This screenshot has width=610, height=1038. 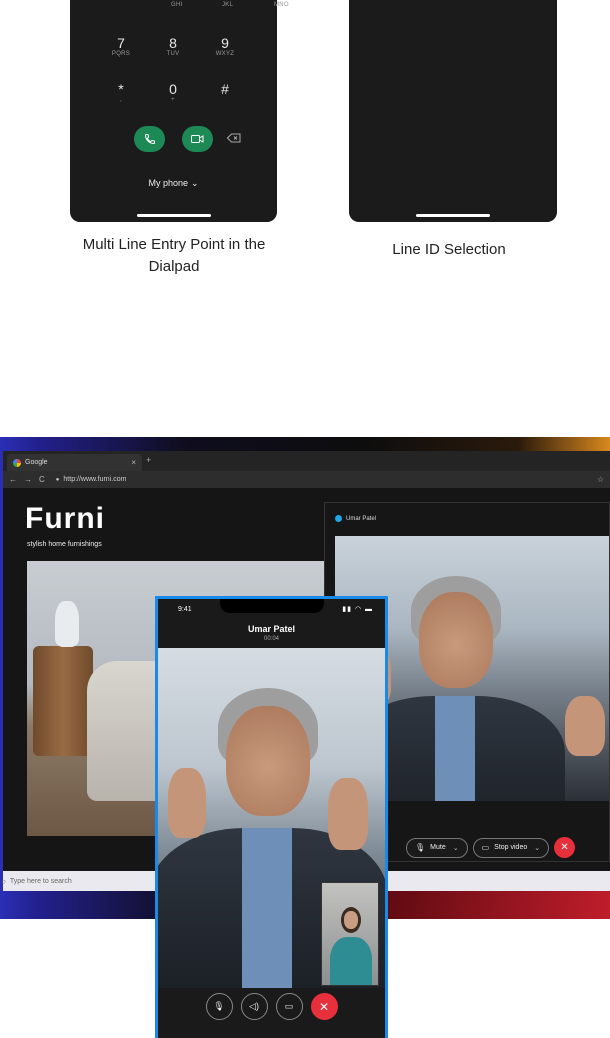 What do you see at coordinates (121, 54) in the screenshot?
I see `key-letters: PQRS` at bounding box center [121, 54].